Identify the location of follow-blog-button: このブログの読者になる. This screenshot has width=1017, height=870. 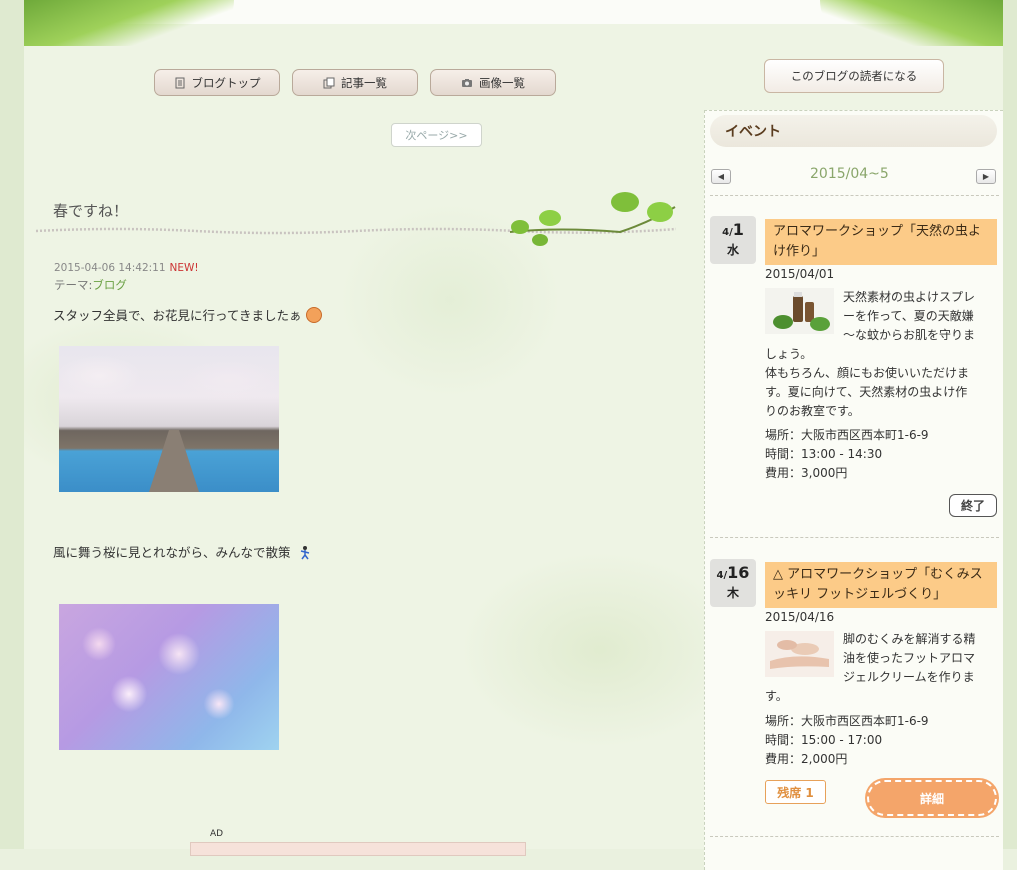
(854, 76).